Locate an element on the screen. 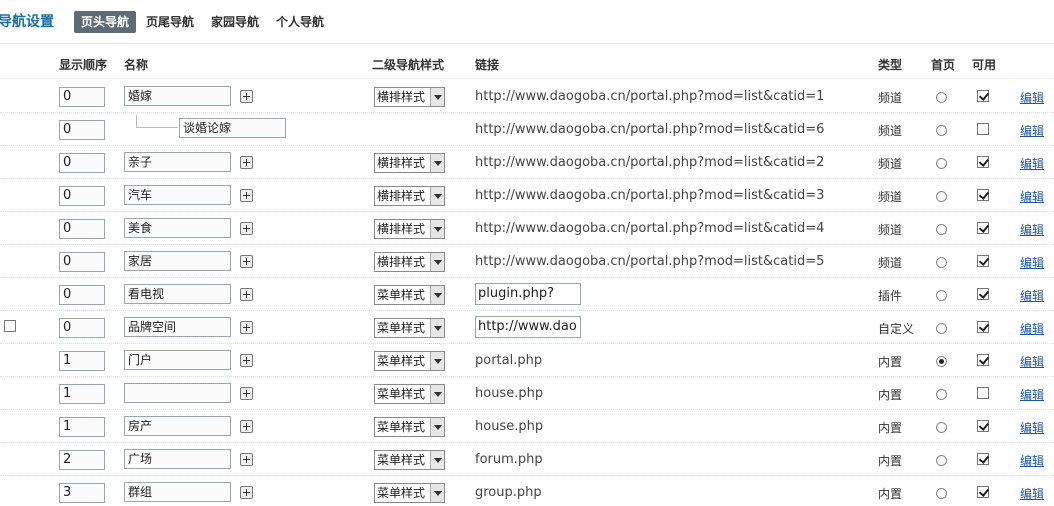 The image size is (1054, 506). name-input: 婚嫁 is located at coordinates (177, 96).